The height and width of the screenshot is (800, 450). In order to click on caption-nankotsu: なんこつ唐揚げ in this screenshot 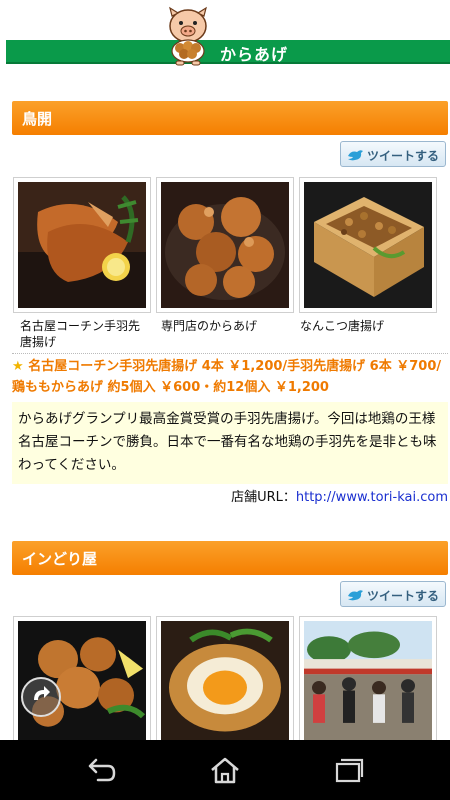, I will do `click(342, 326)`.